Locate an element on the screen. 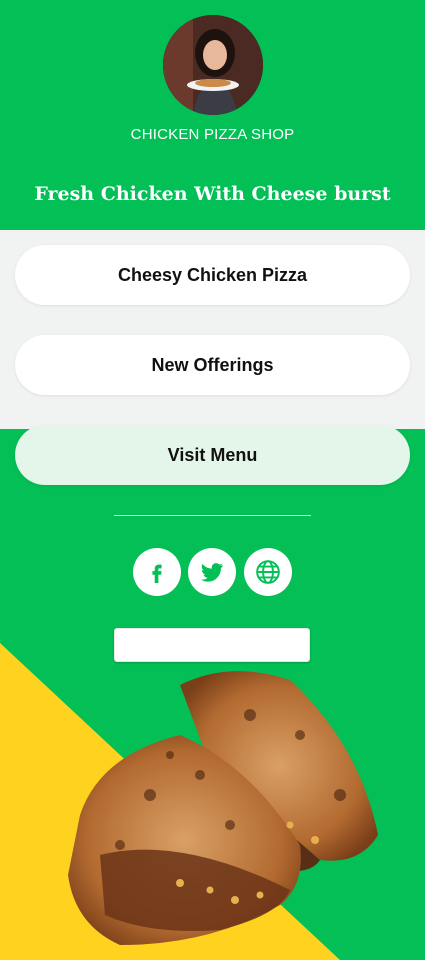 The image size is (425, 960). link-button-visit-menu: Visit Menu is located at coordinates (212, 455).